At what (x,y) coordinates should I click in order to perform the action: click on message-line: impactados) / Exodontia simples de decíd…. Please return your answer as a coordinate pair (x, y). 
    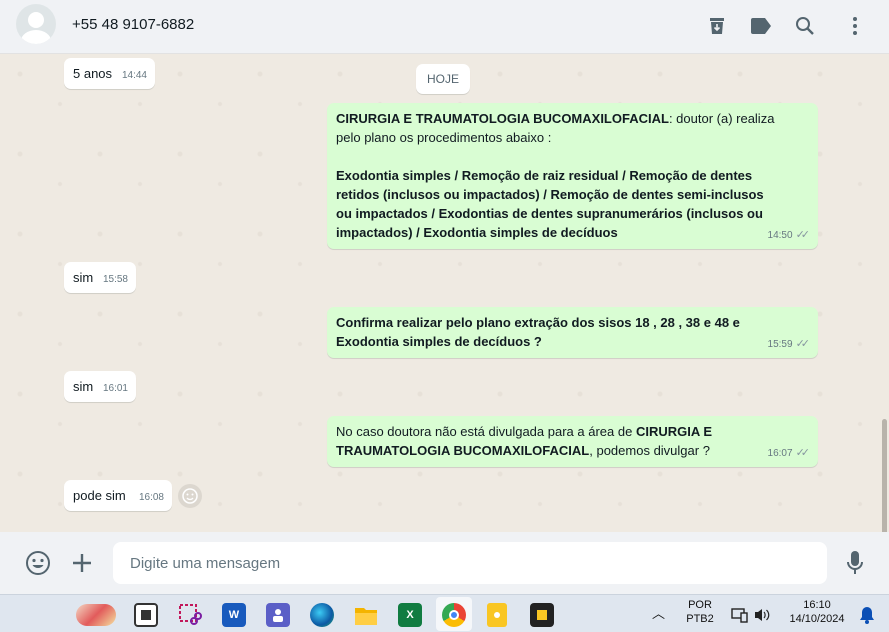
    Looking at the image, I should click on (572, 232).